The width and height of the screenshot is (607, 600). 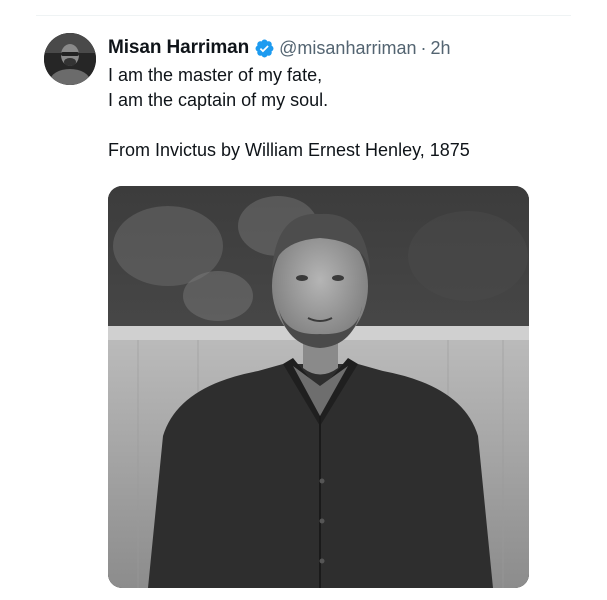 I want to click on tweet-header: Misan Harriman @misanharriman · 2h, so click(x=342, y=48).